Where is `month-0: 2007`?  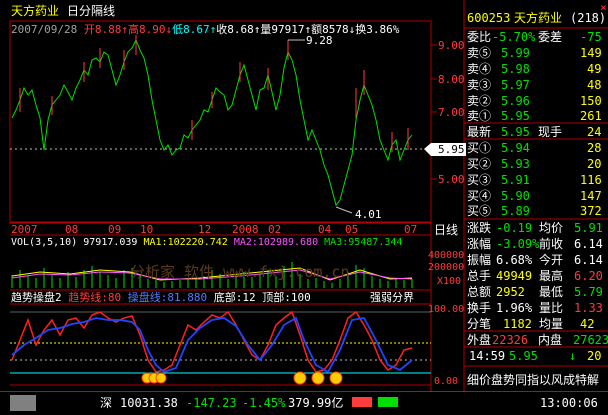 month-0: 2007 is located at coordinates (24, 229).